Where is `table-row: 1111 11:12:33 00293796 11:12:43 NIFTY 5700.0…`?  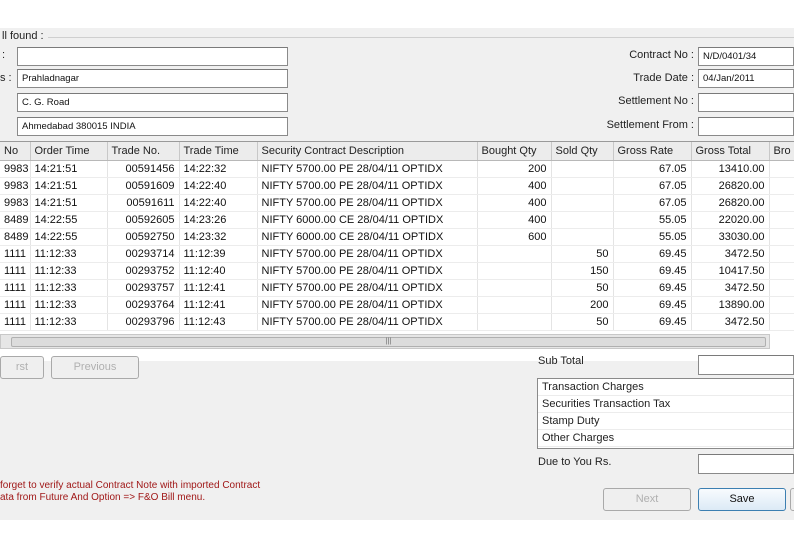 table-row: 1111 11:12:33 00293796 11:12:43 NIFTY 5700.0… is located at coordinates (397, 322).